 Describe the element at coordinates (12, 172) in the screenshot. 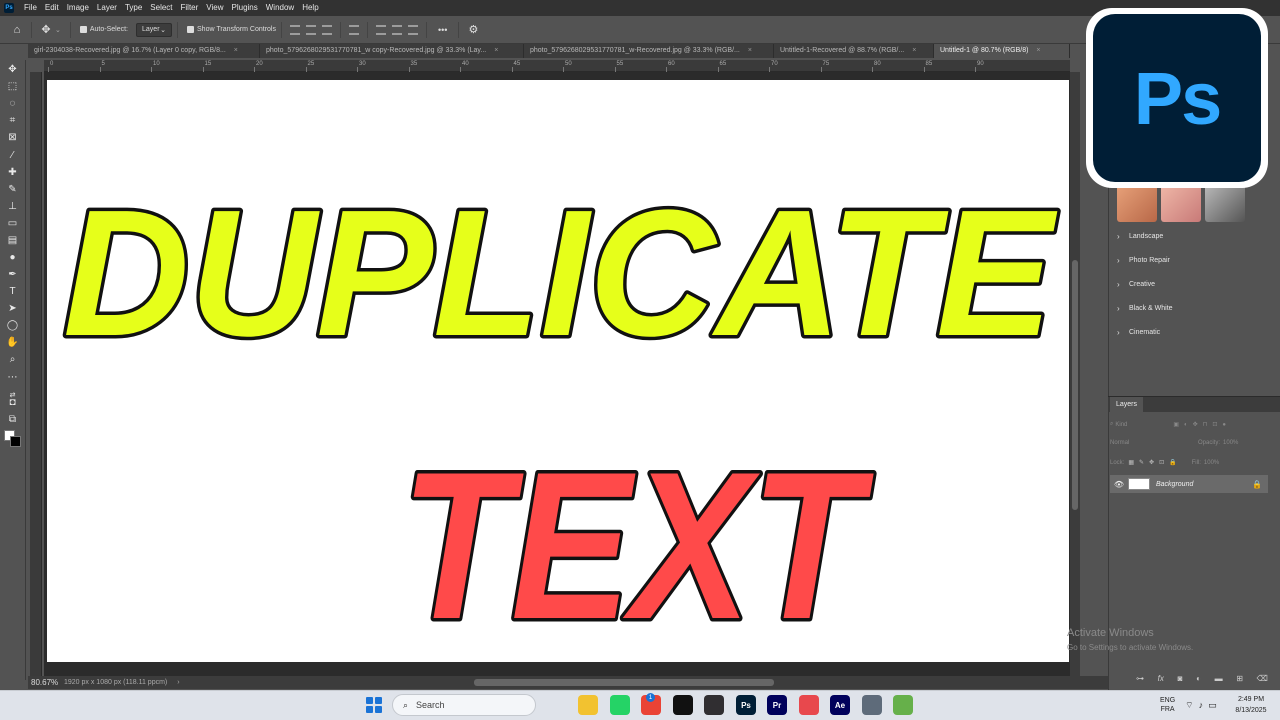

I see `healing-brush-icon: ✚` at that location.